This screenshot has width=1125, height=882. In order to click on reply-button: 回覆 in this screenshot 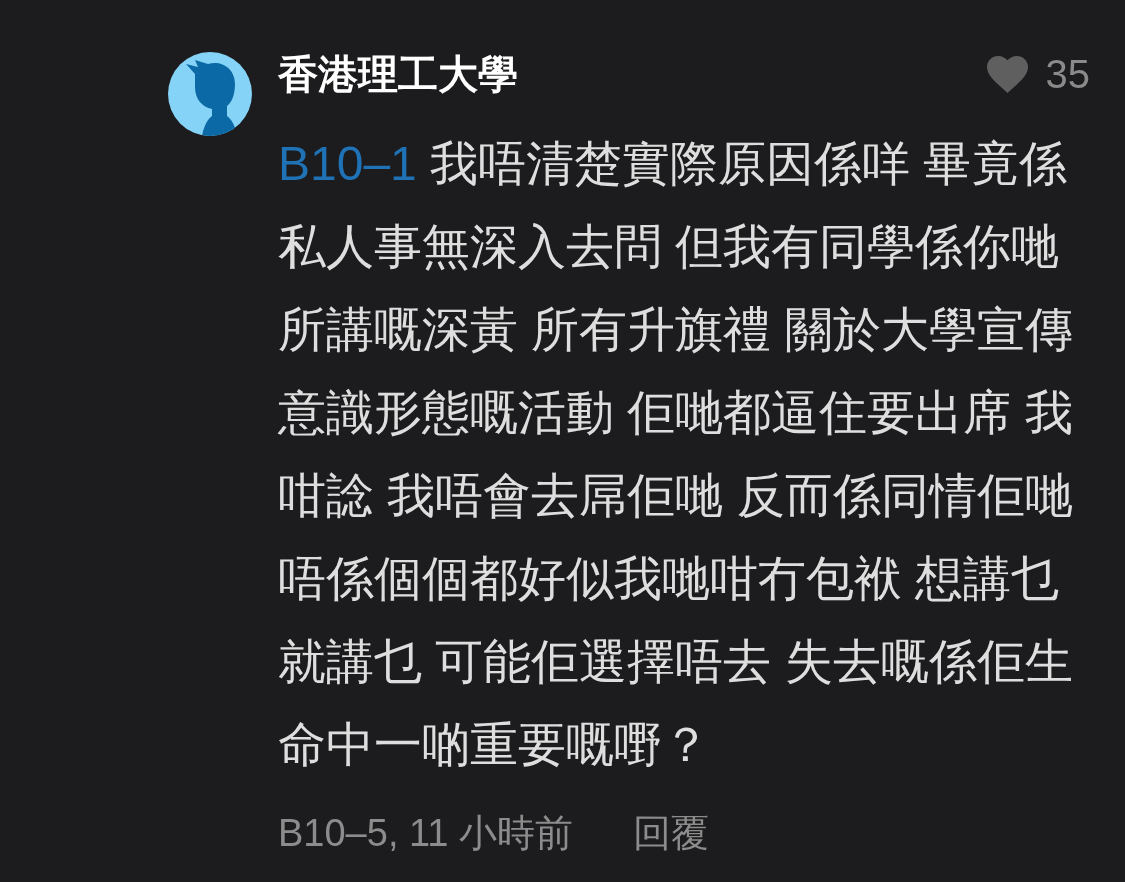, I will do `click(671, 833)`.